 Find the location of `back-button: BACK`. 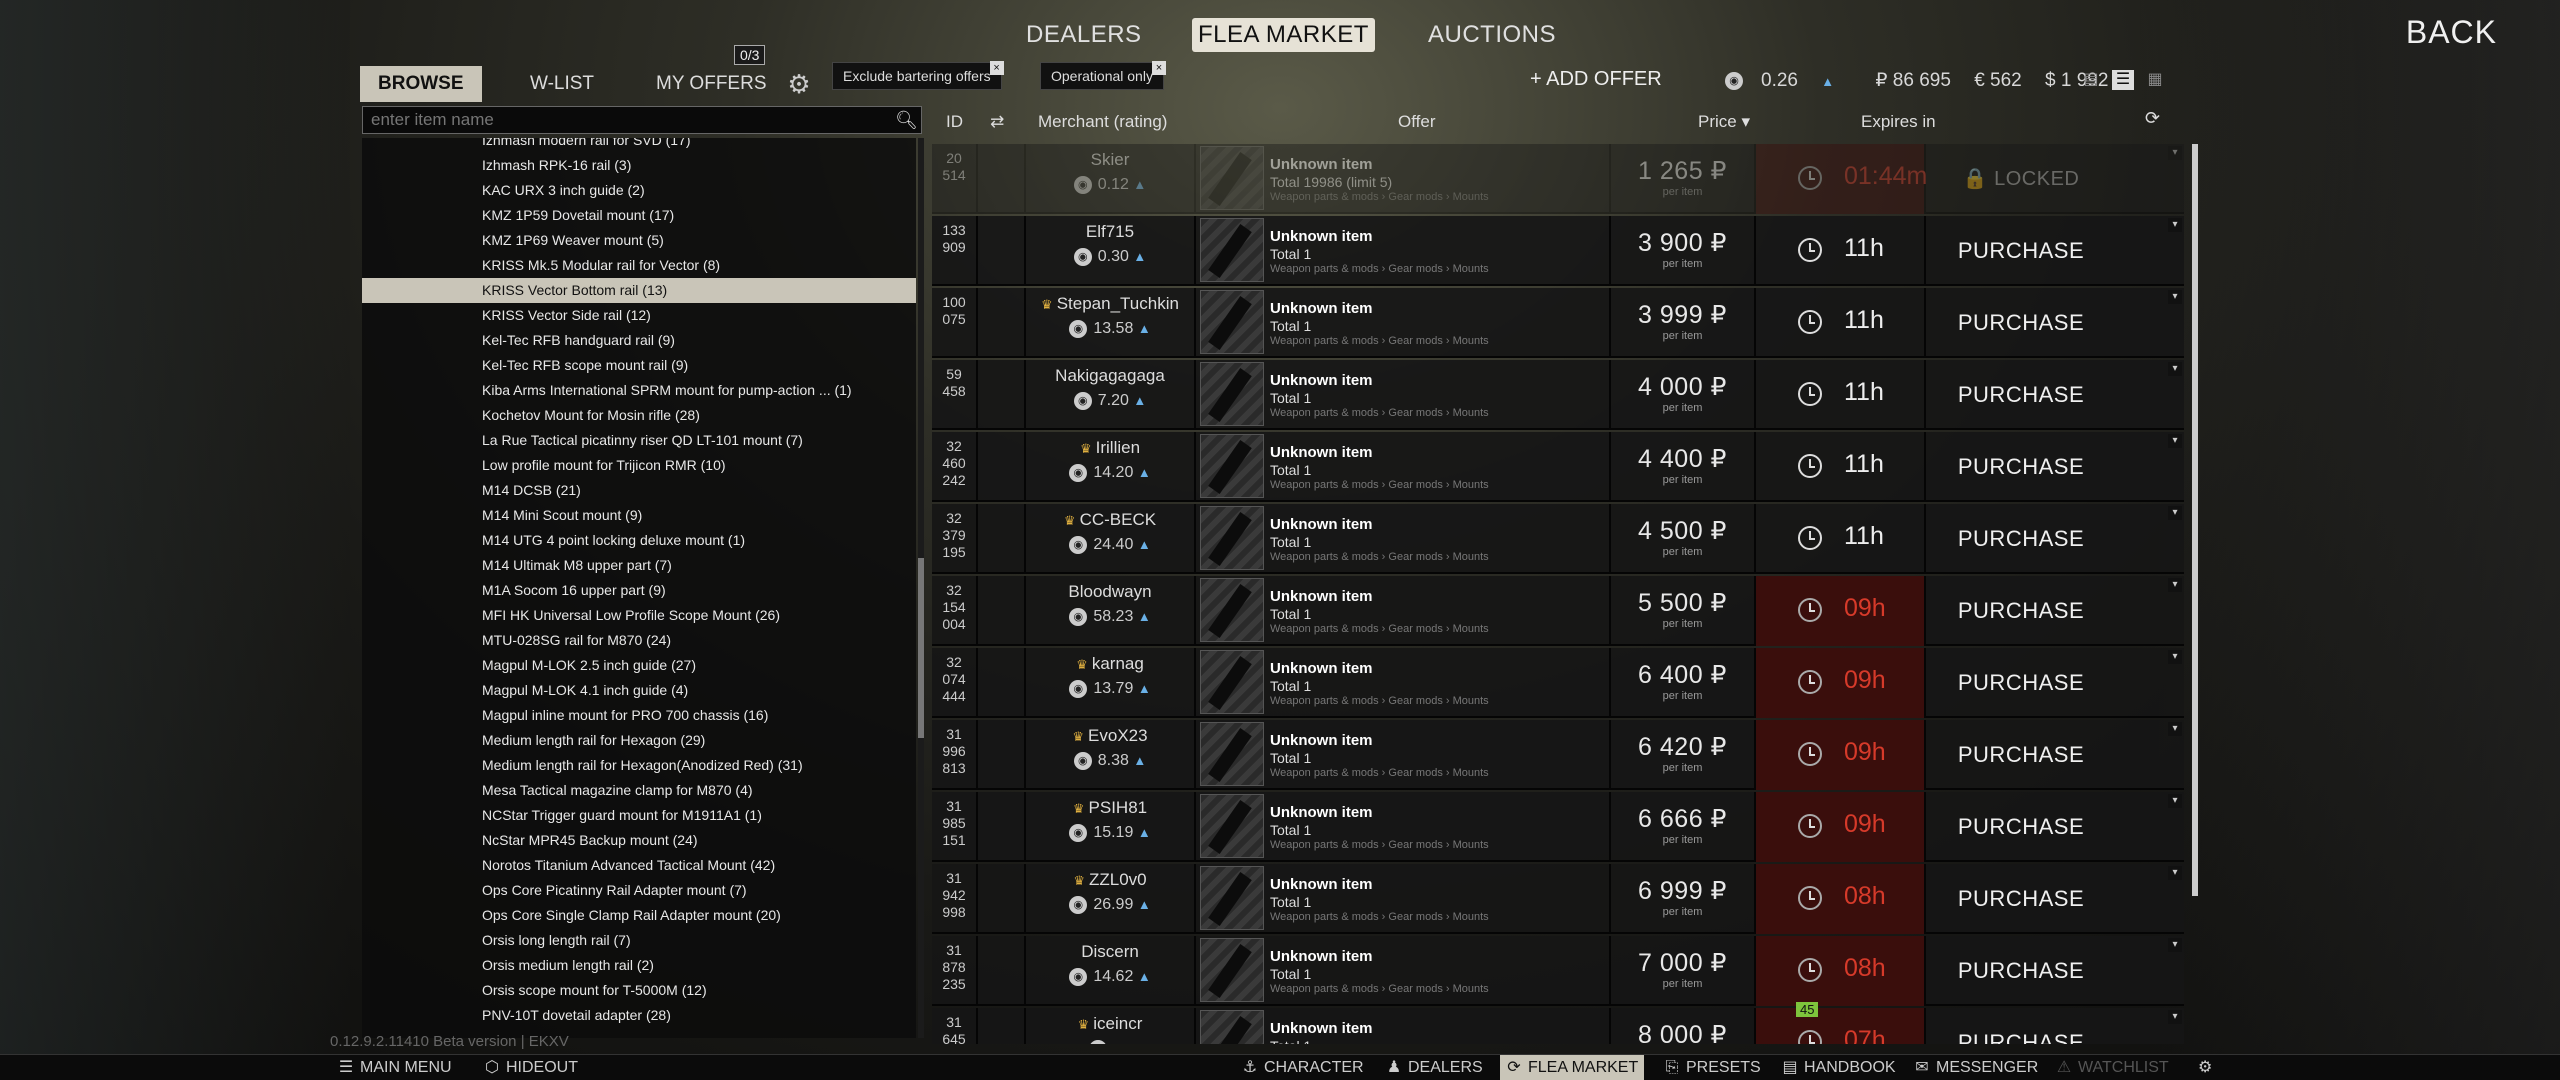

back-button: BACK is located at coordinates (2451, 32).